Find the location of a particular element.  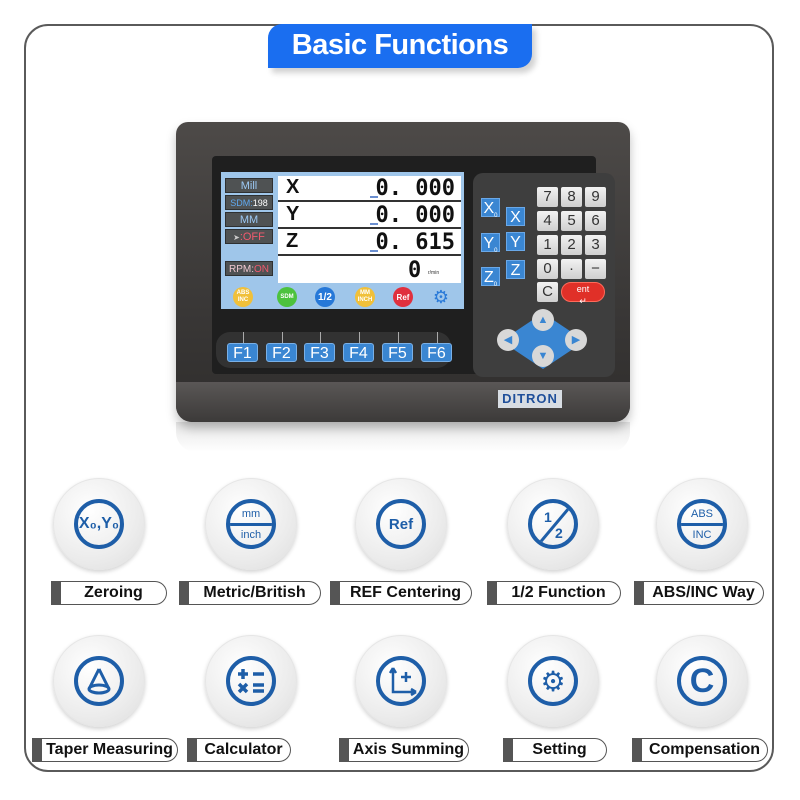

function-ref-centering: Ref REF Centering is located at coordinates (402, 548).